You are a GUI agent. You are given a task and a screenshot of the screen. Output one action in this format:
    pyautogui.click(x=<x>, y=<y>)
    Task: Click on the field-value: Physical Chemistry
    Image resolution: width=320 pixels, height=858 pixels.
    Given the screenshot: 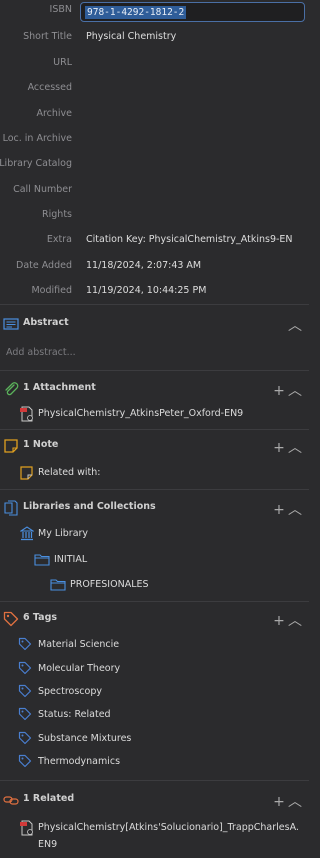 What is the action you would take?
    pyautogui.click(x=131, y=36)
    